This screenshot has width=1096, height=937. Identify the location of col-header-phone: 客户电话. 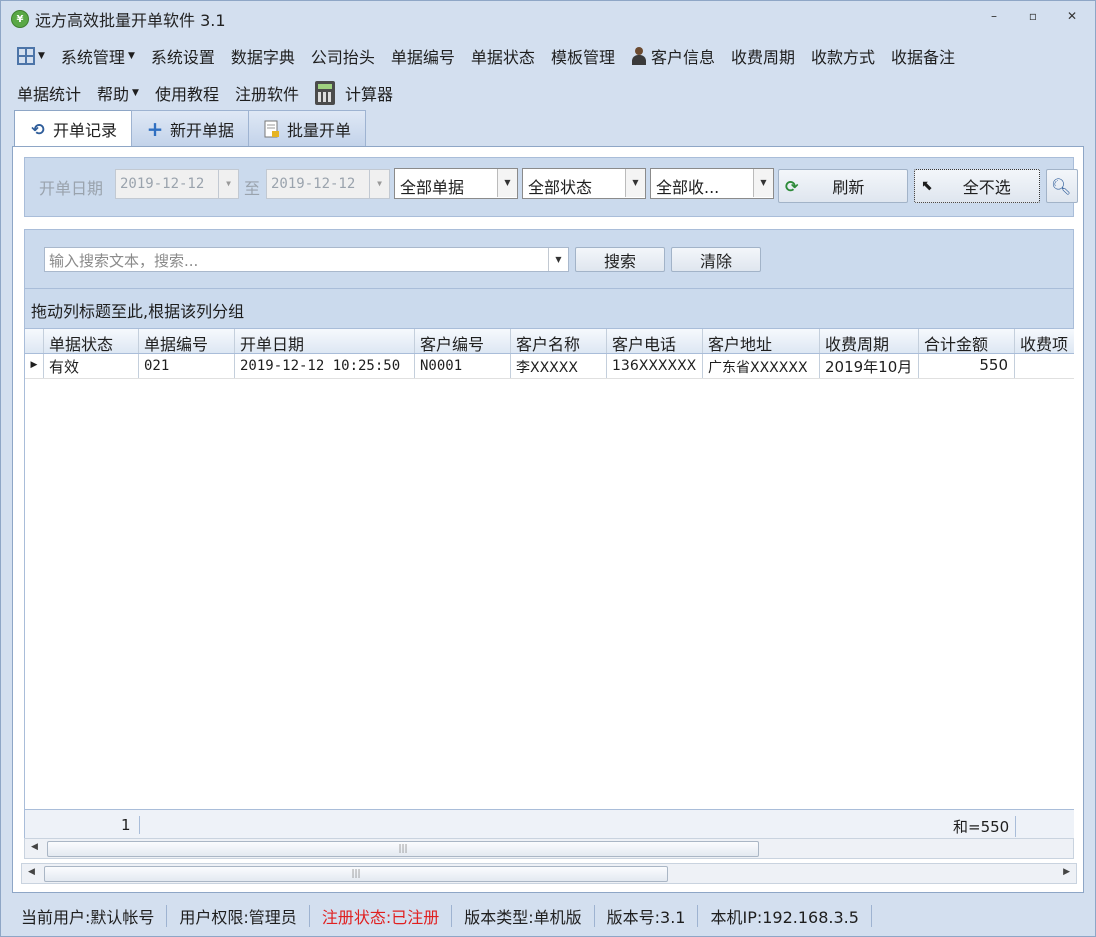
(655, 341).